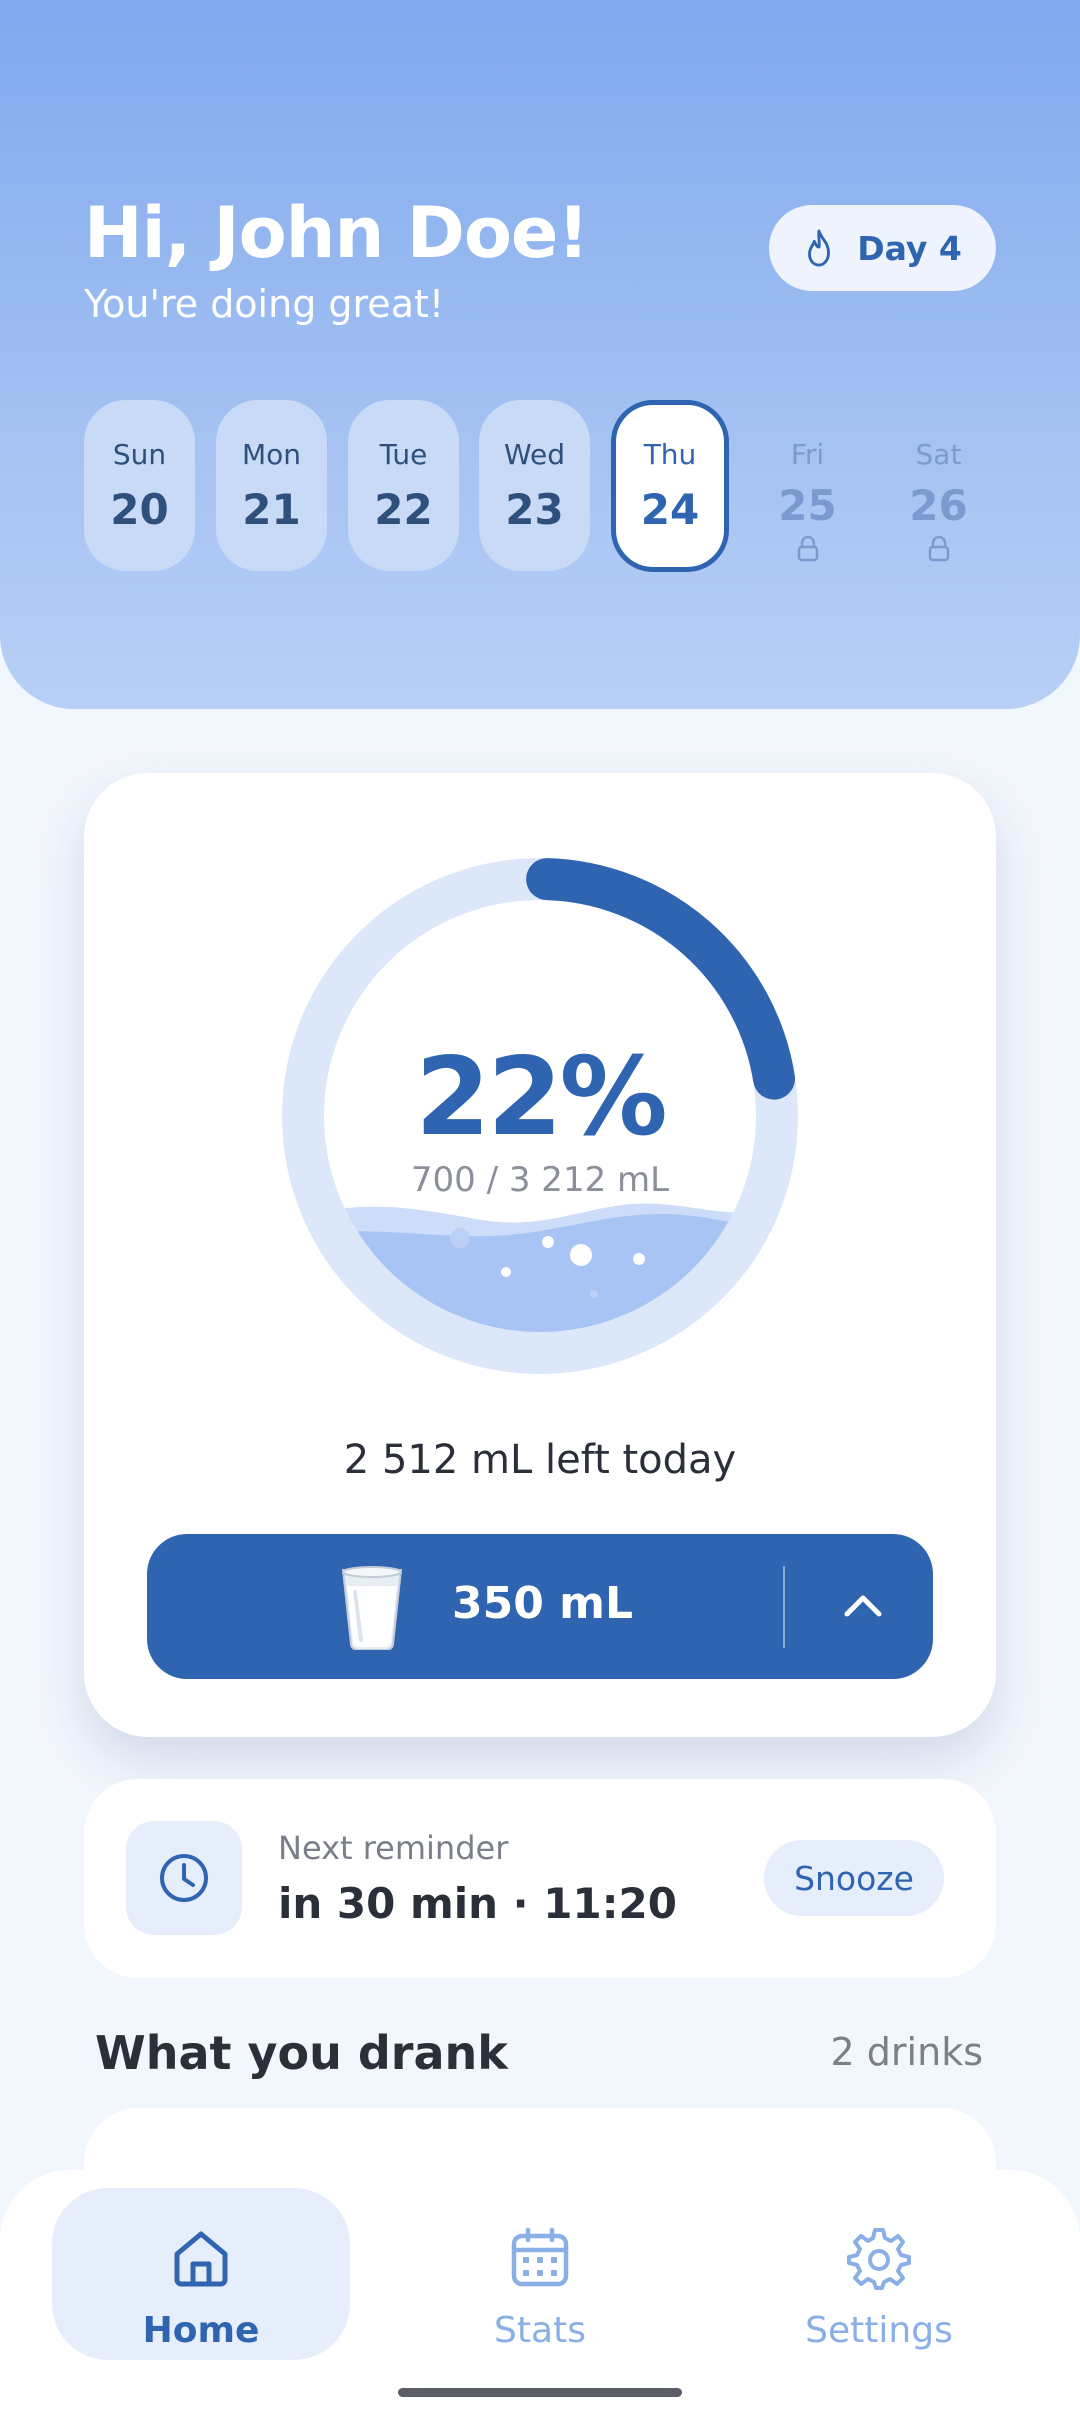 Image resolution: width=1080 pixels, height=2424 pixels. What do you see at coordinates (540, 2257) in the screenshot?
I see `calendar-icon` at bounding box center [540, 2257].